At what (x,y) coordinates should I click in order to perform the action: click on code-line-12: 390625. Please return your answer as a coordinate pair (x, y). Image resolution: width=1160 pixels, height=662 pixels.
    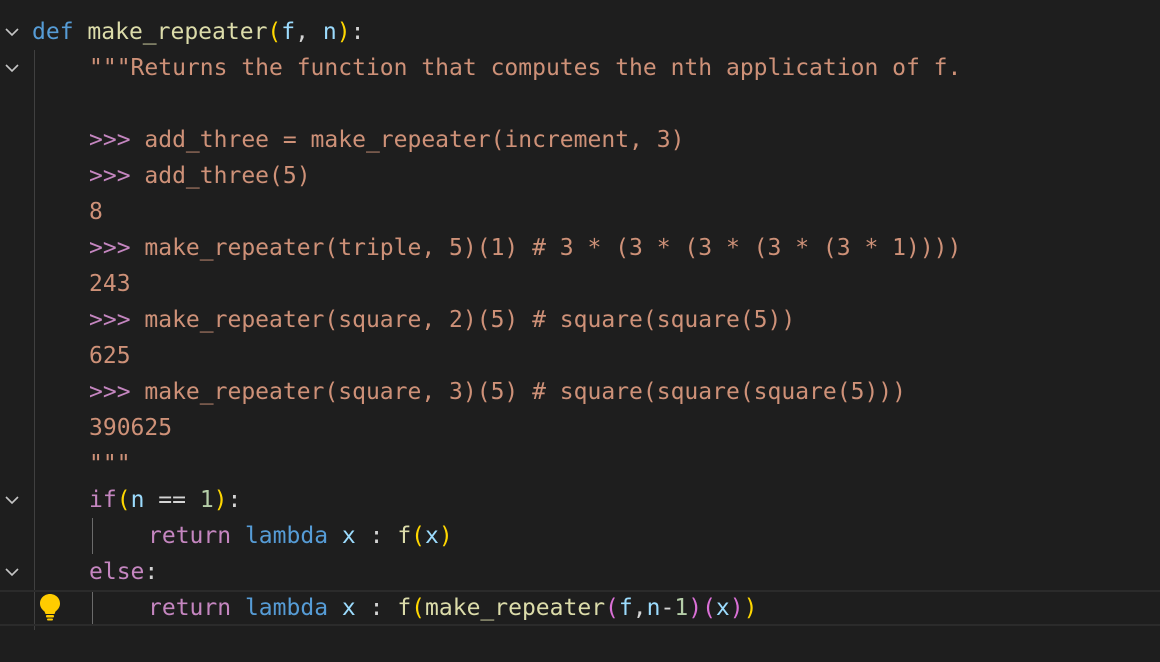
    Looking at the image, I should click on (580, 428).